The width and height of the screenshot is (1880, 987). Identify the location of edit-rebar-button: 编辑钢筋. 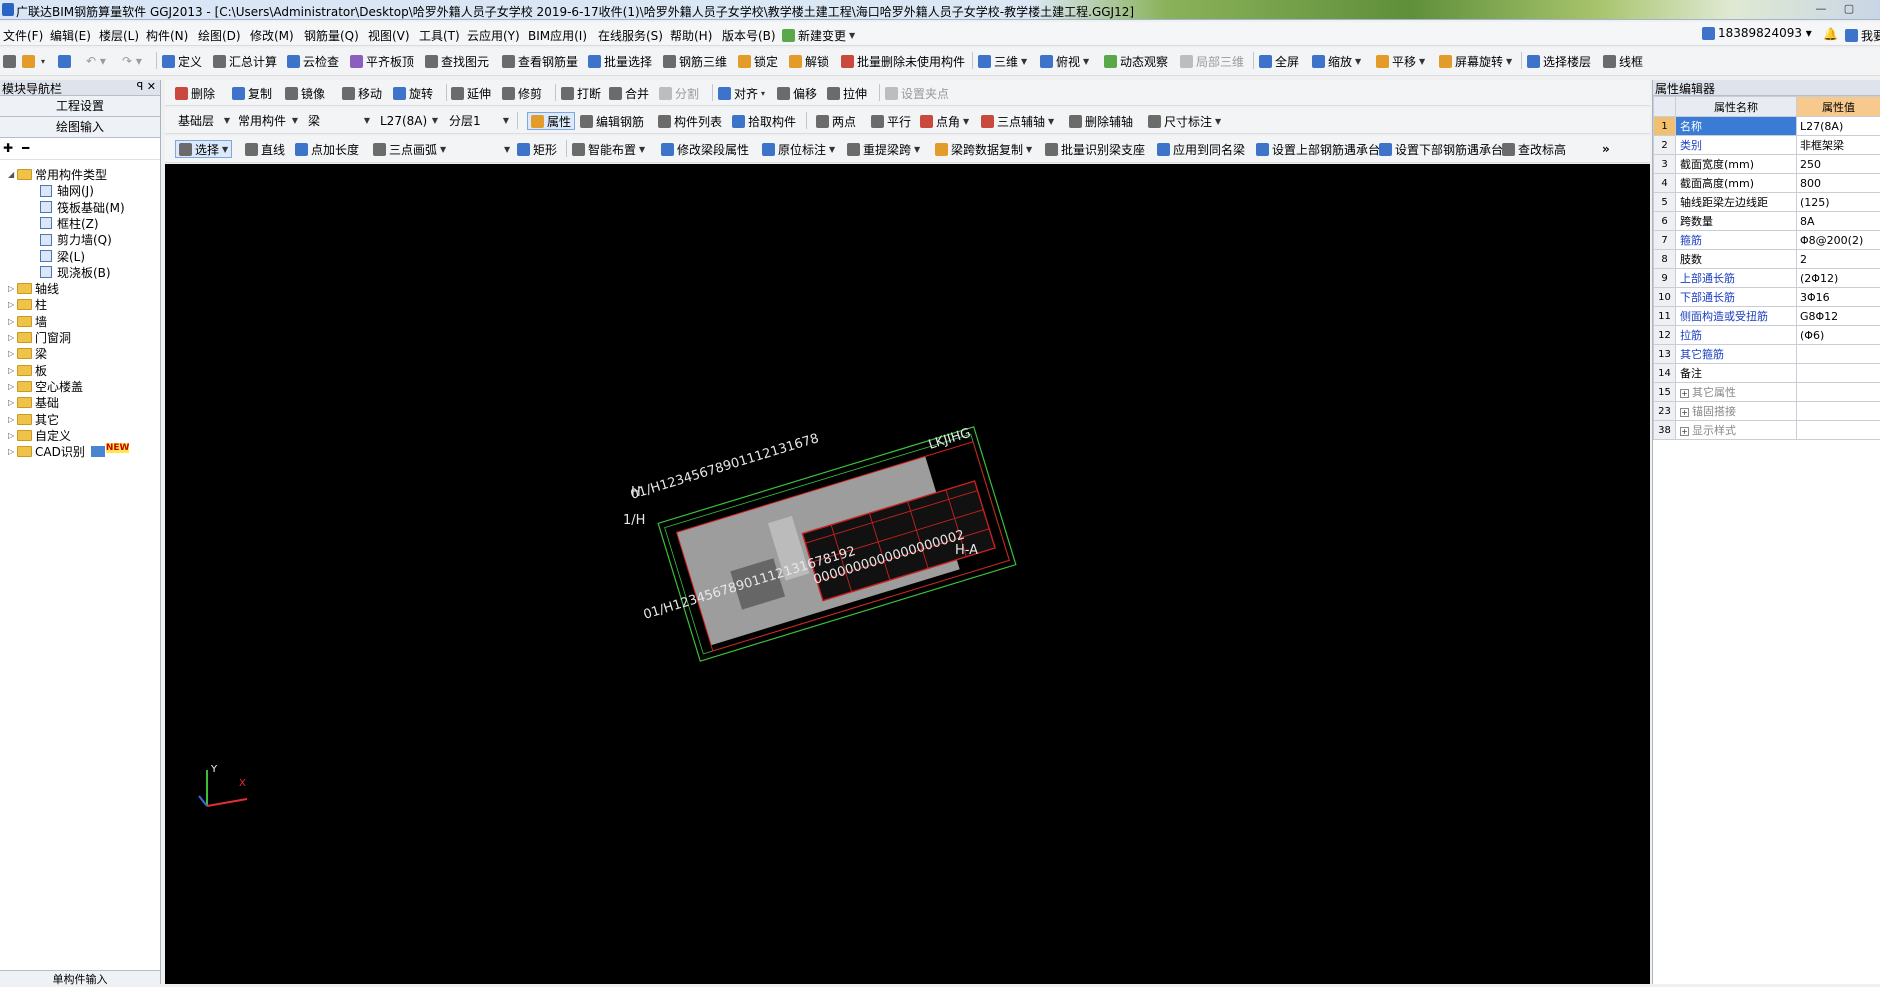
(612, 121).